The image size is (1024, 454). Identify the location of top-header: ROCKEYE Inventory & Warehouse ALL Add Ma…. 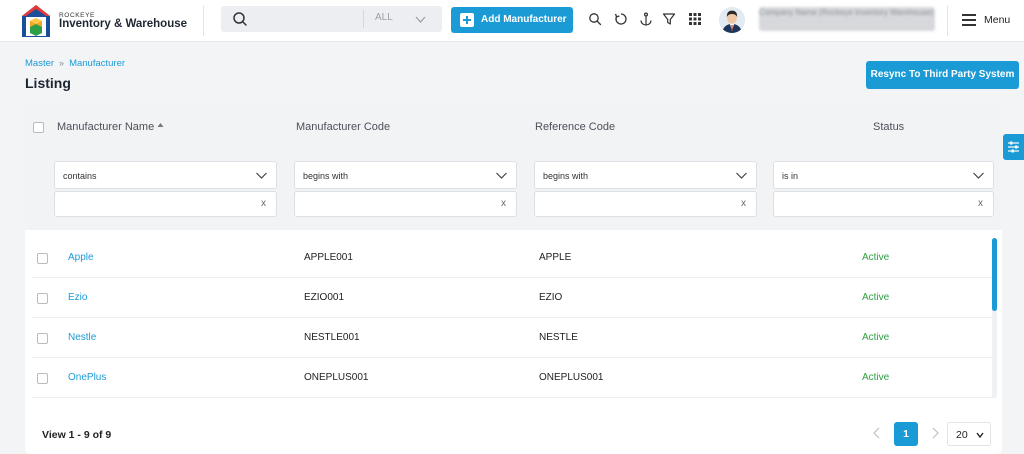
(512, 21).